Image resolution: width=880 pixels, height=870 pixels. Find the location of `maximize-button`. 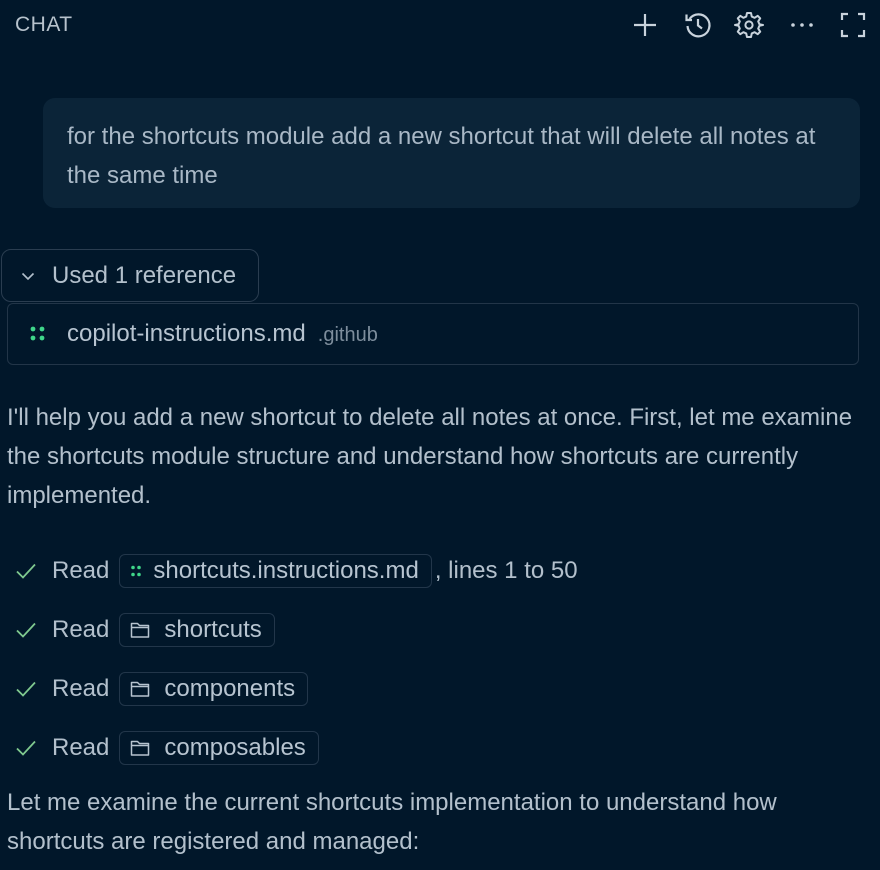

maximize-button is located at coordinates (853, 25).